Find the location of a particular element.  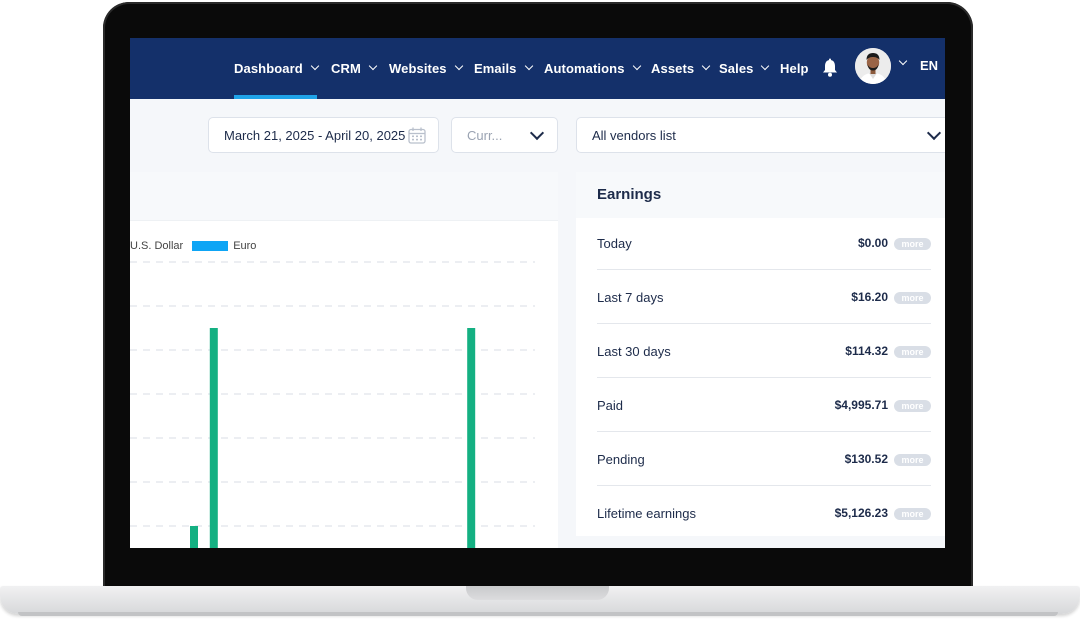

earnings-row-paid: Paid $4,995.71 more is located at coordinates (764, 405).